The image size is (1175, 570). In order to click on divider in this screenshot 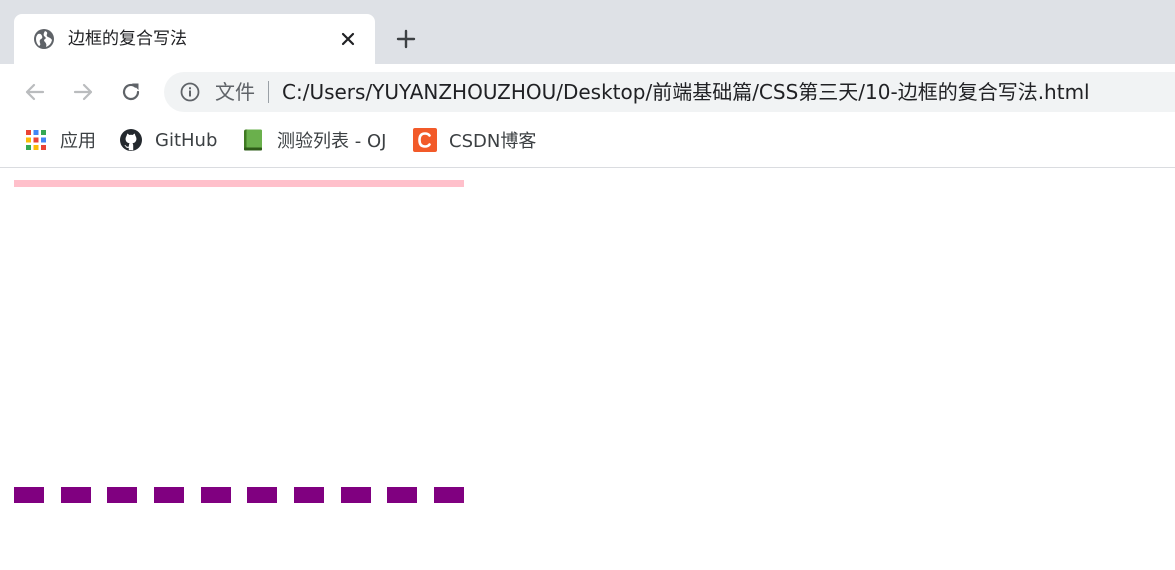, I will do `click(268, 92)`.